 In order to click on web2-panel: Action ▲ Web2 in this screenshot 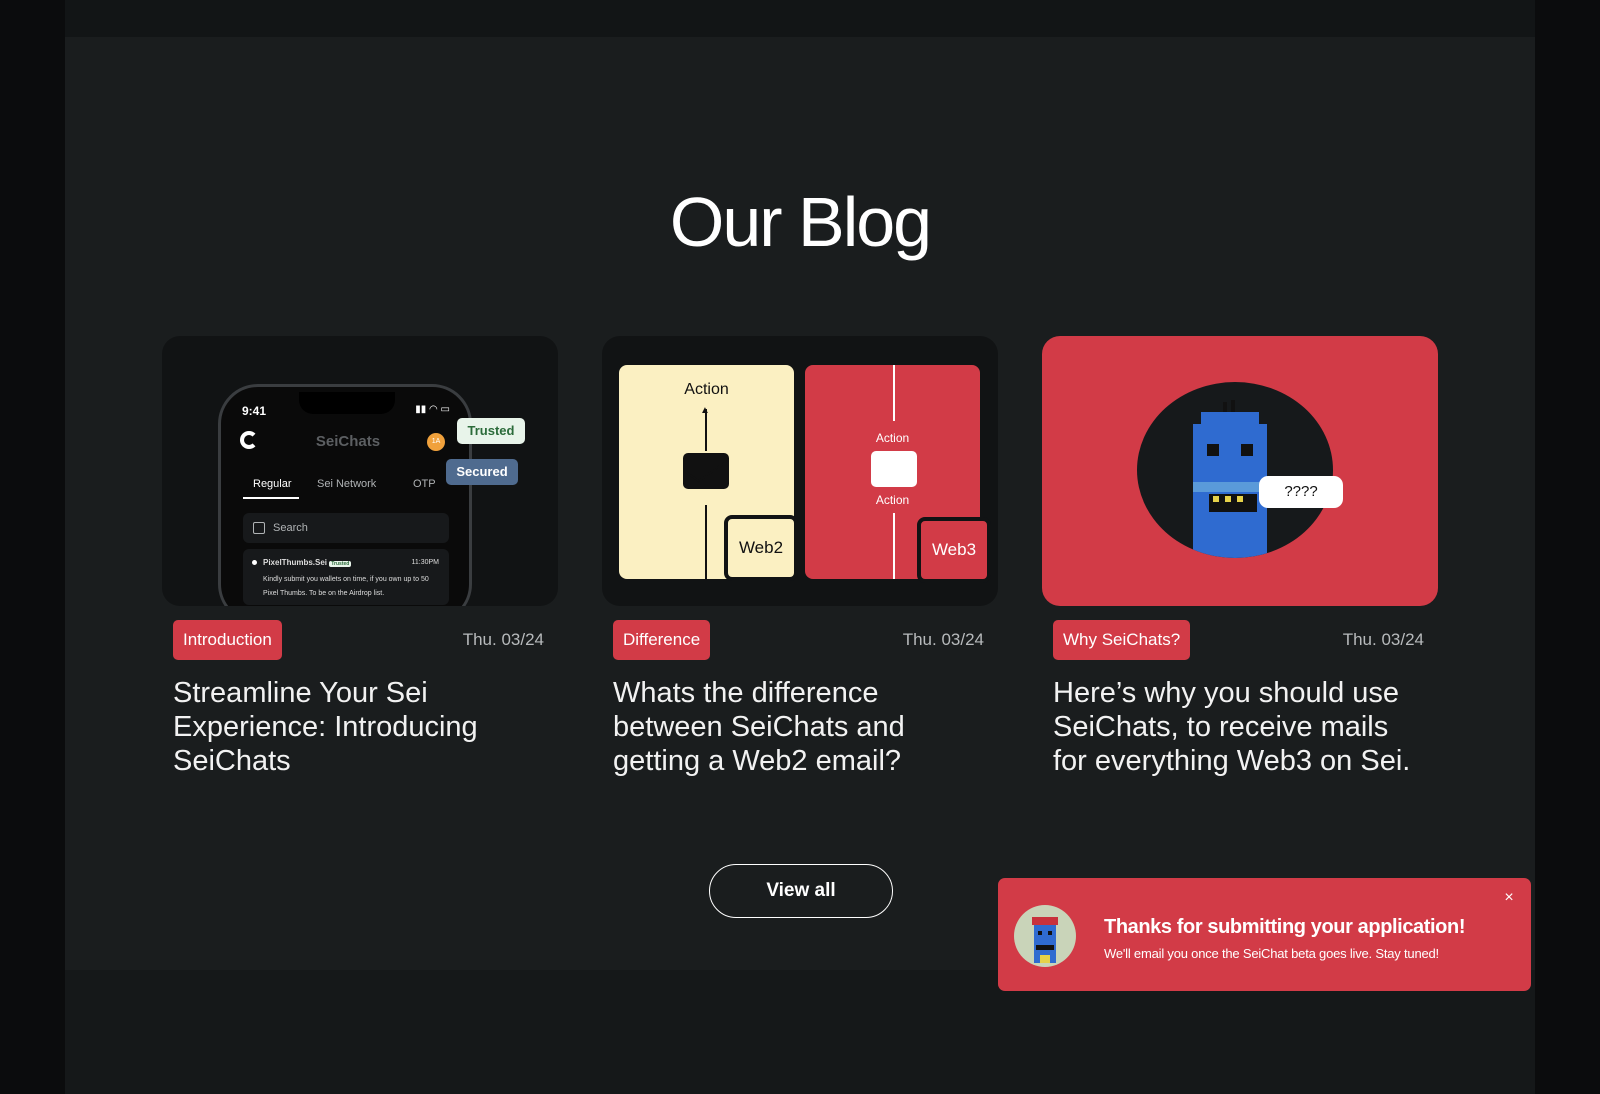, I will do `click(708, 473)`.